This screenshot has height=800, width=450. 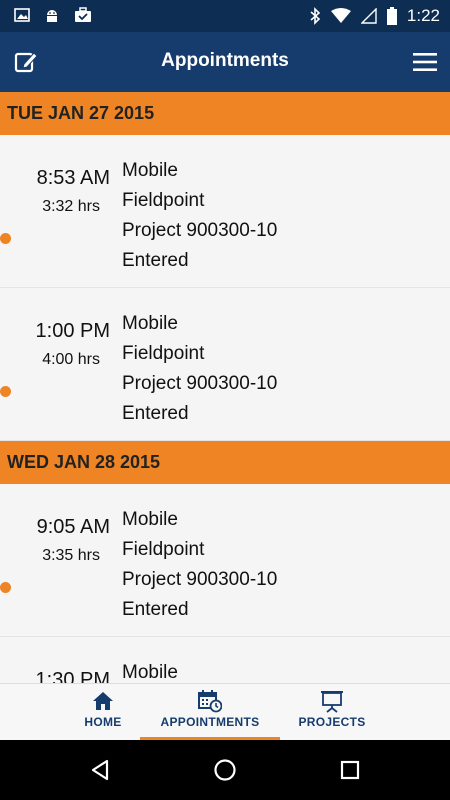 What do you see at coordinates (103, 701) in the screenshot?
I see `home-icon` at bounding box center [103, 701].